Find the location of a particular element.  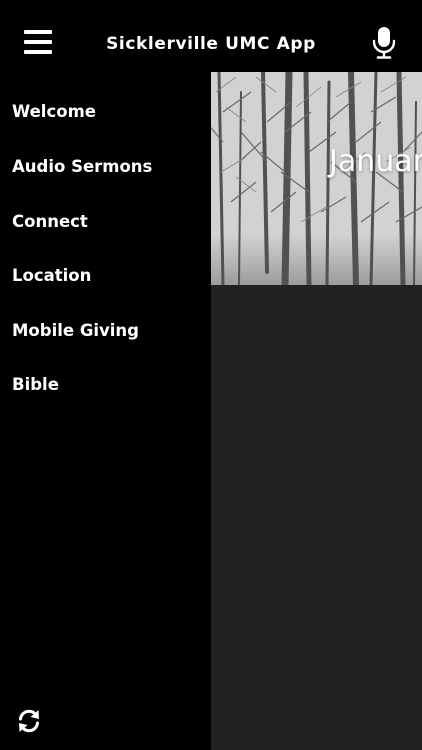

hero-banner: January is located at coordinates (316, 178).